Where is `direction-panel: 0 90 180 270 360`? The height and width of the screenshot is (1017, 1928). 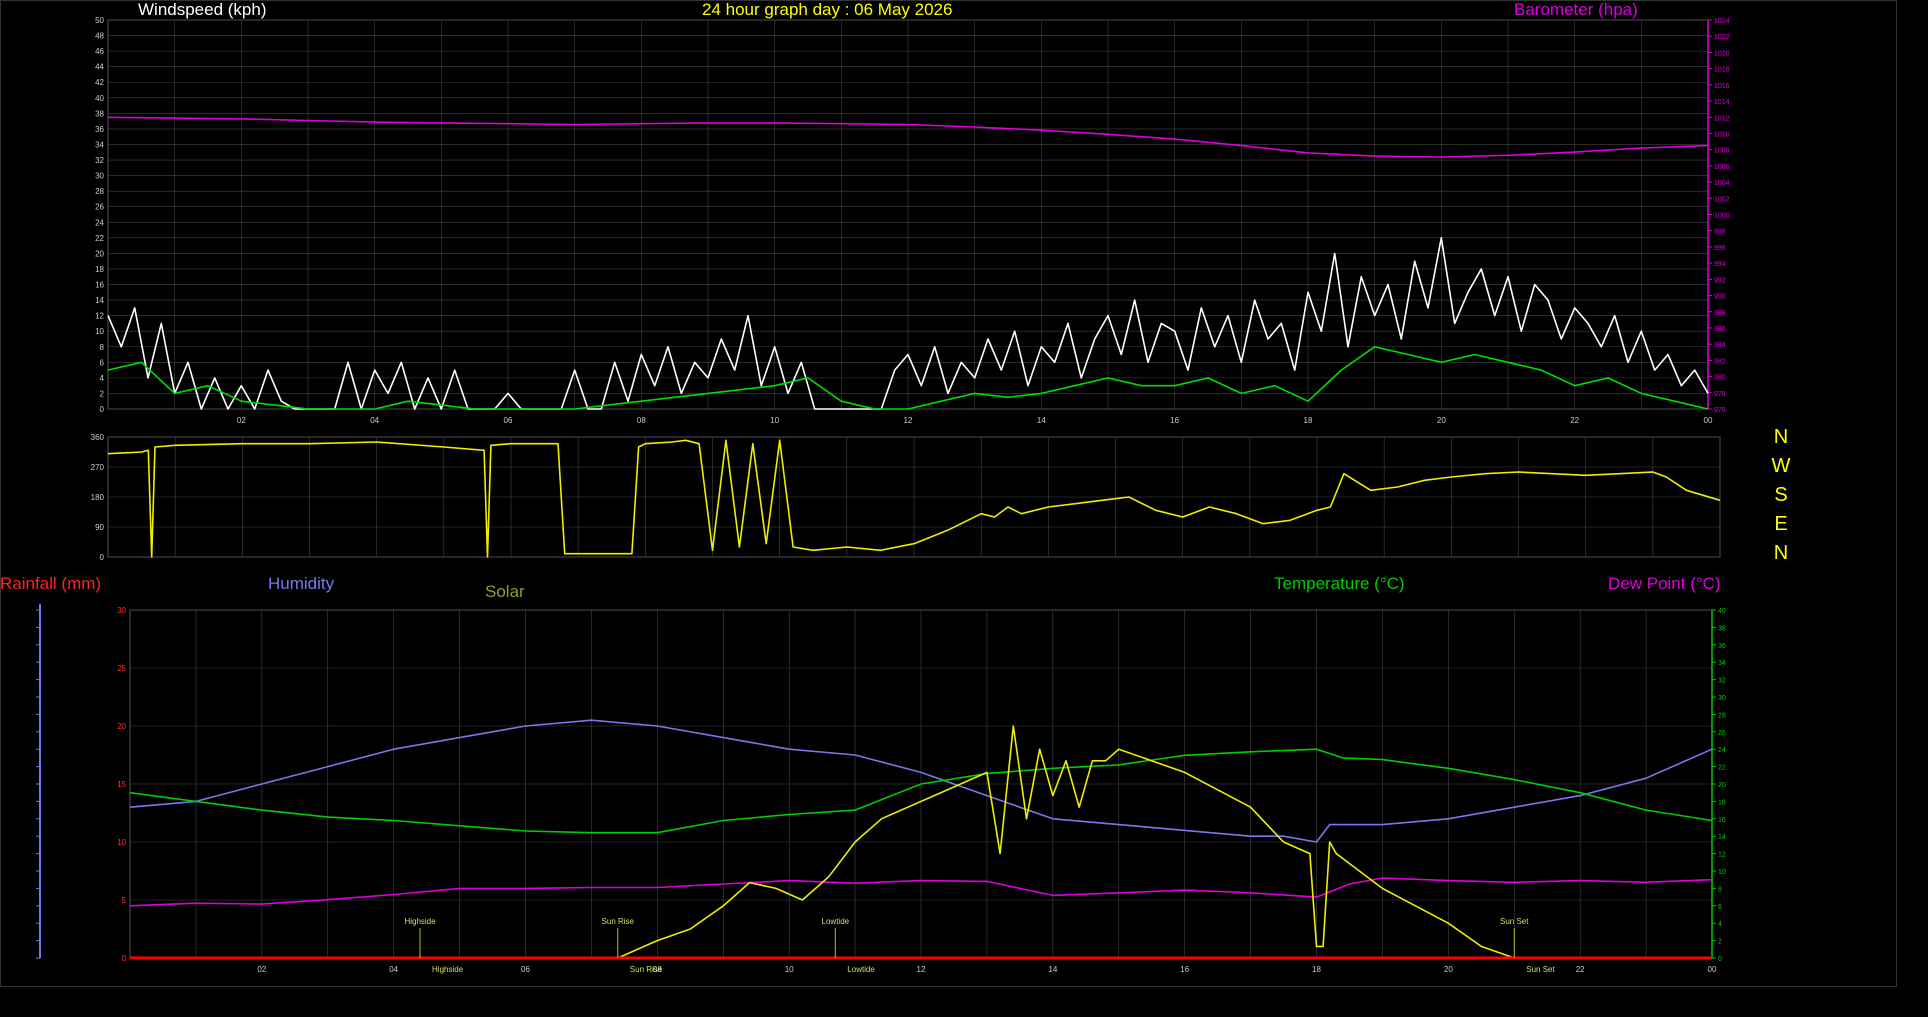 direction-panel: 0 90 180 270 360 is located at coordinates (906, 497).